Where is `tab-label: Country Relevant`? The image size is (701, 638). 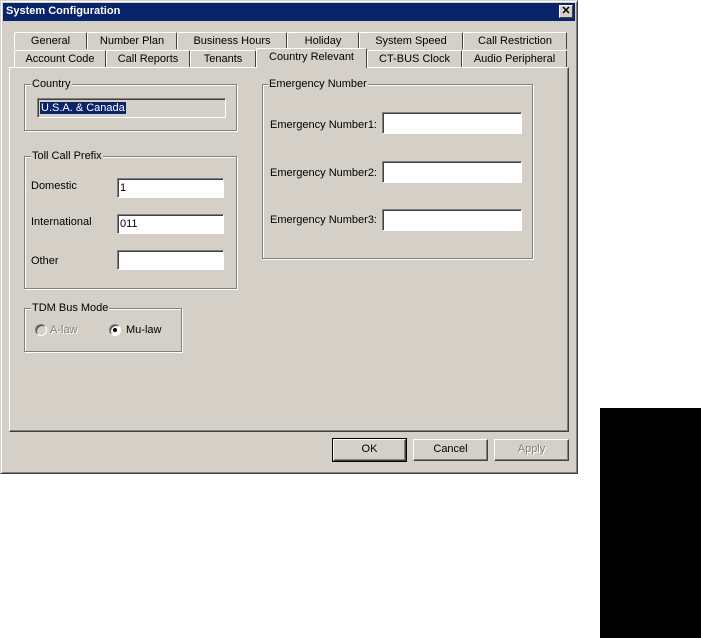 tab-label: Country Relevant is located at coordinates (311, 57).